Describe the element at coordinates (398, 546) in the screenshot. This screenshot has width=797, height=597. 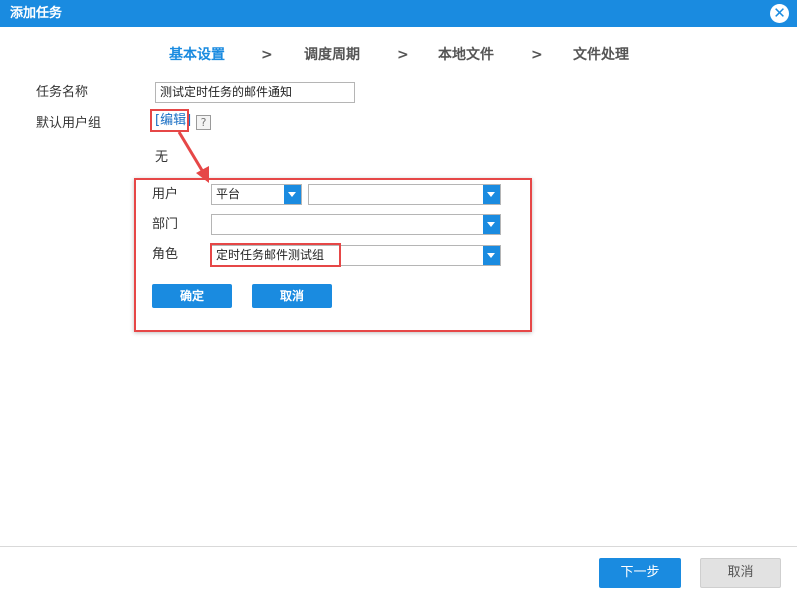
I see `footer-divider` at that location.